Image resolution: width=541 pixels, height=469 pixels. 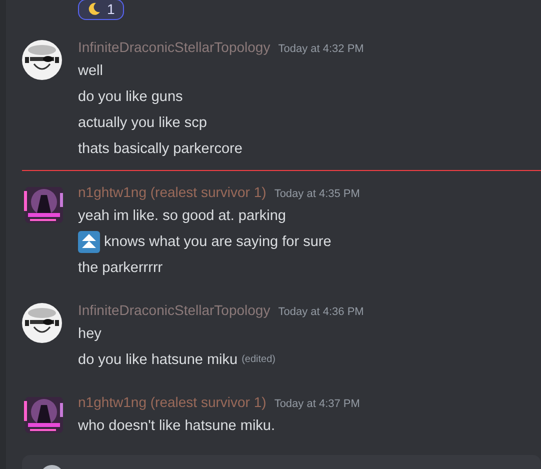 What do you see at coordinates (90, 334) in the screenshot?
I see `message-text: hey` at bounding box center [90, 334].